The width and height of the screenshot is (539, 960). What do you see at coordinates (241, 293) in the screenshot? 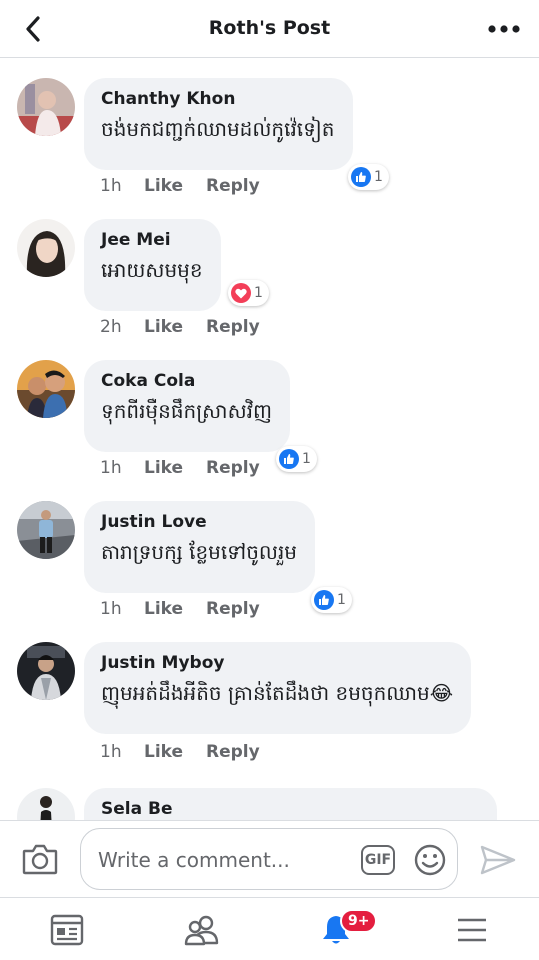
I see `heart-icon` at bounding box center [241, 293].